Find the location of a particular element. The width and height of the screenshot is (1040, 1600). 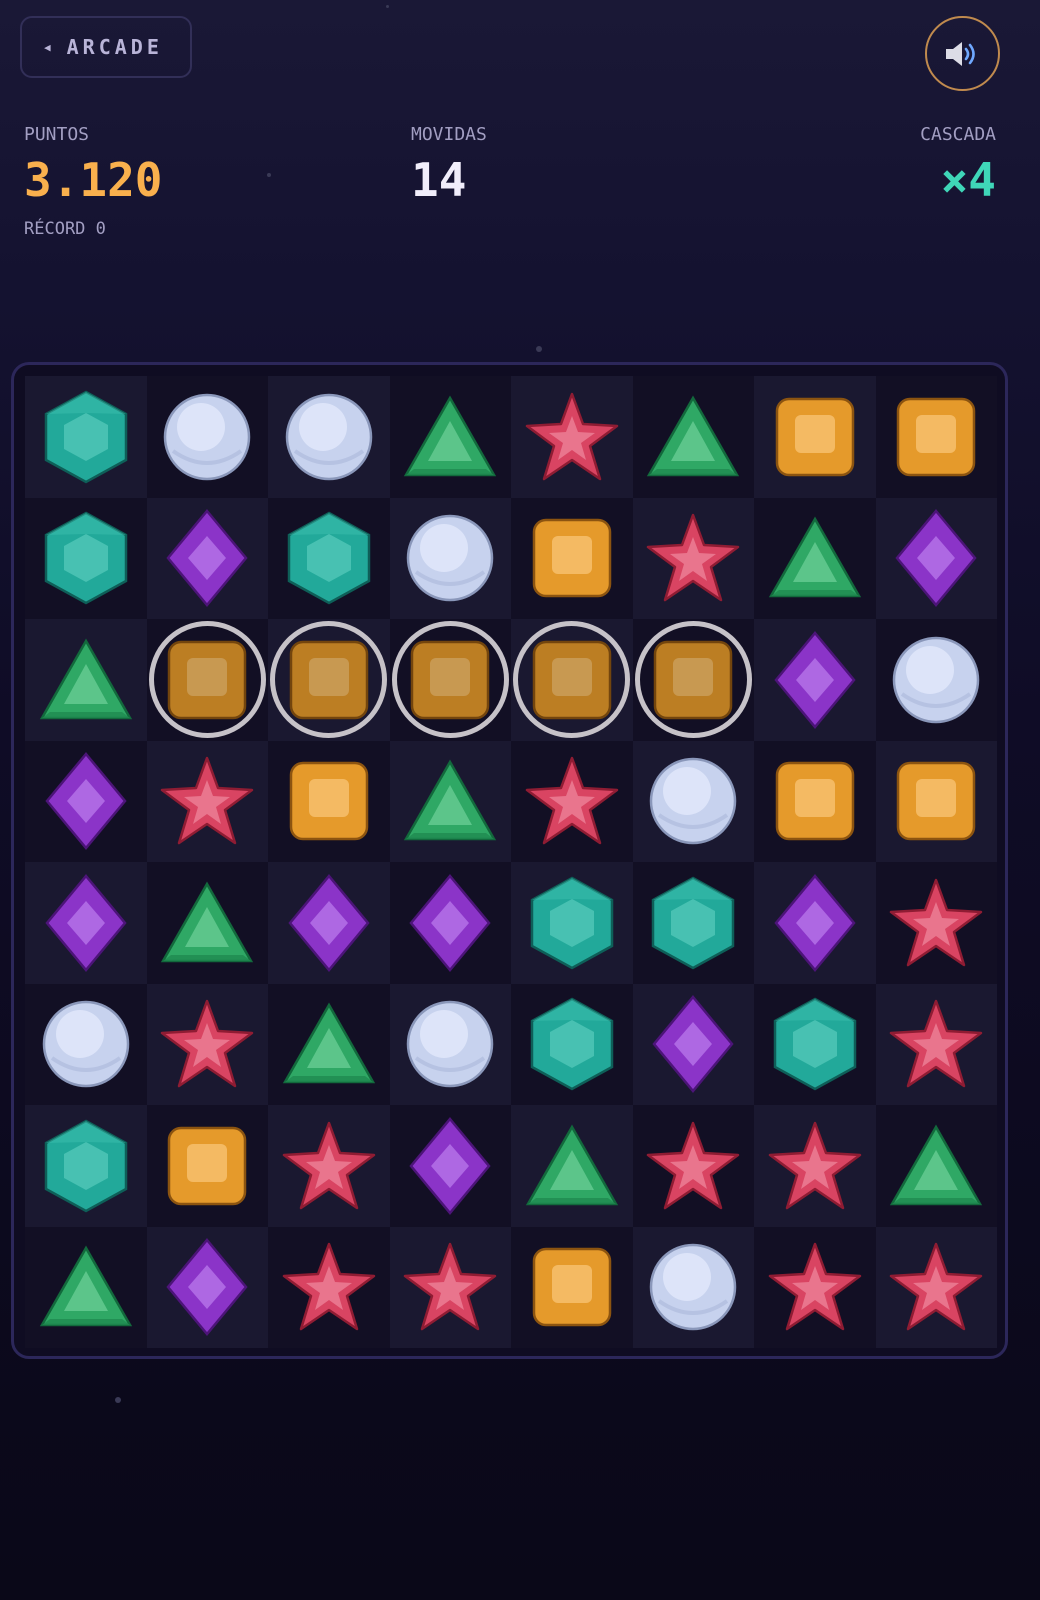

back-to-arcade-button: ◀ ARCADE is located at coordinates (106, 47).